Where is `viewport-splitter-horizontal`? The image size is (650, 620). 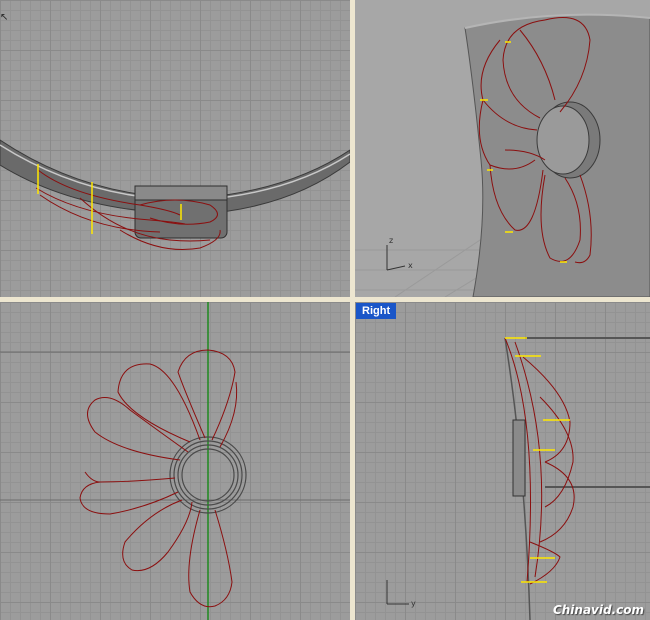
viewport-splitter-horizontal is located at coordinates (325, 299).